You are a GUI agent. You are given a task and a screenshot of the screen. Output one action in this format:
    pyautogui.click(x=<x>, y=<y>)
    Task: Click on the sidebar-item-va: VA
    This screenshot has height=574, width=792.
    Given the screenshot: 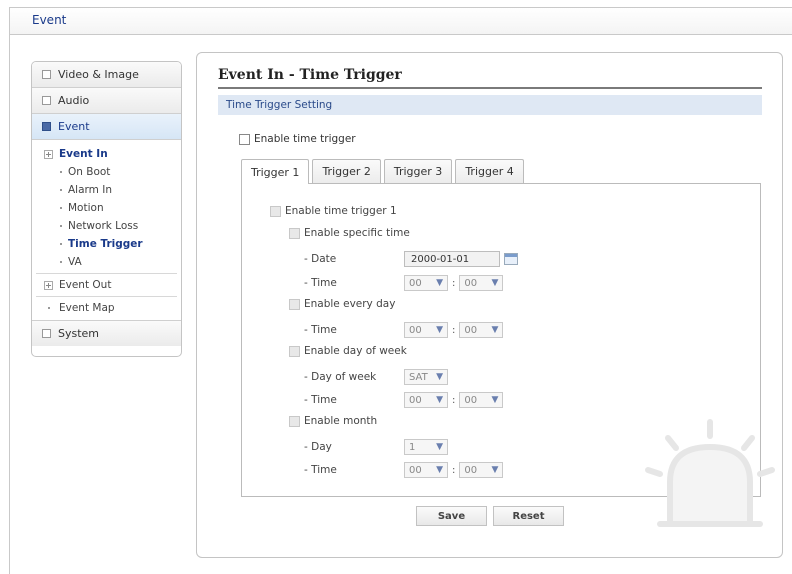 What is the action you would take?
    pyautogui.click(x=106, y=262)
    